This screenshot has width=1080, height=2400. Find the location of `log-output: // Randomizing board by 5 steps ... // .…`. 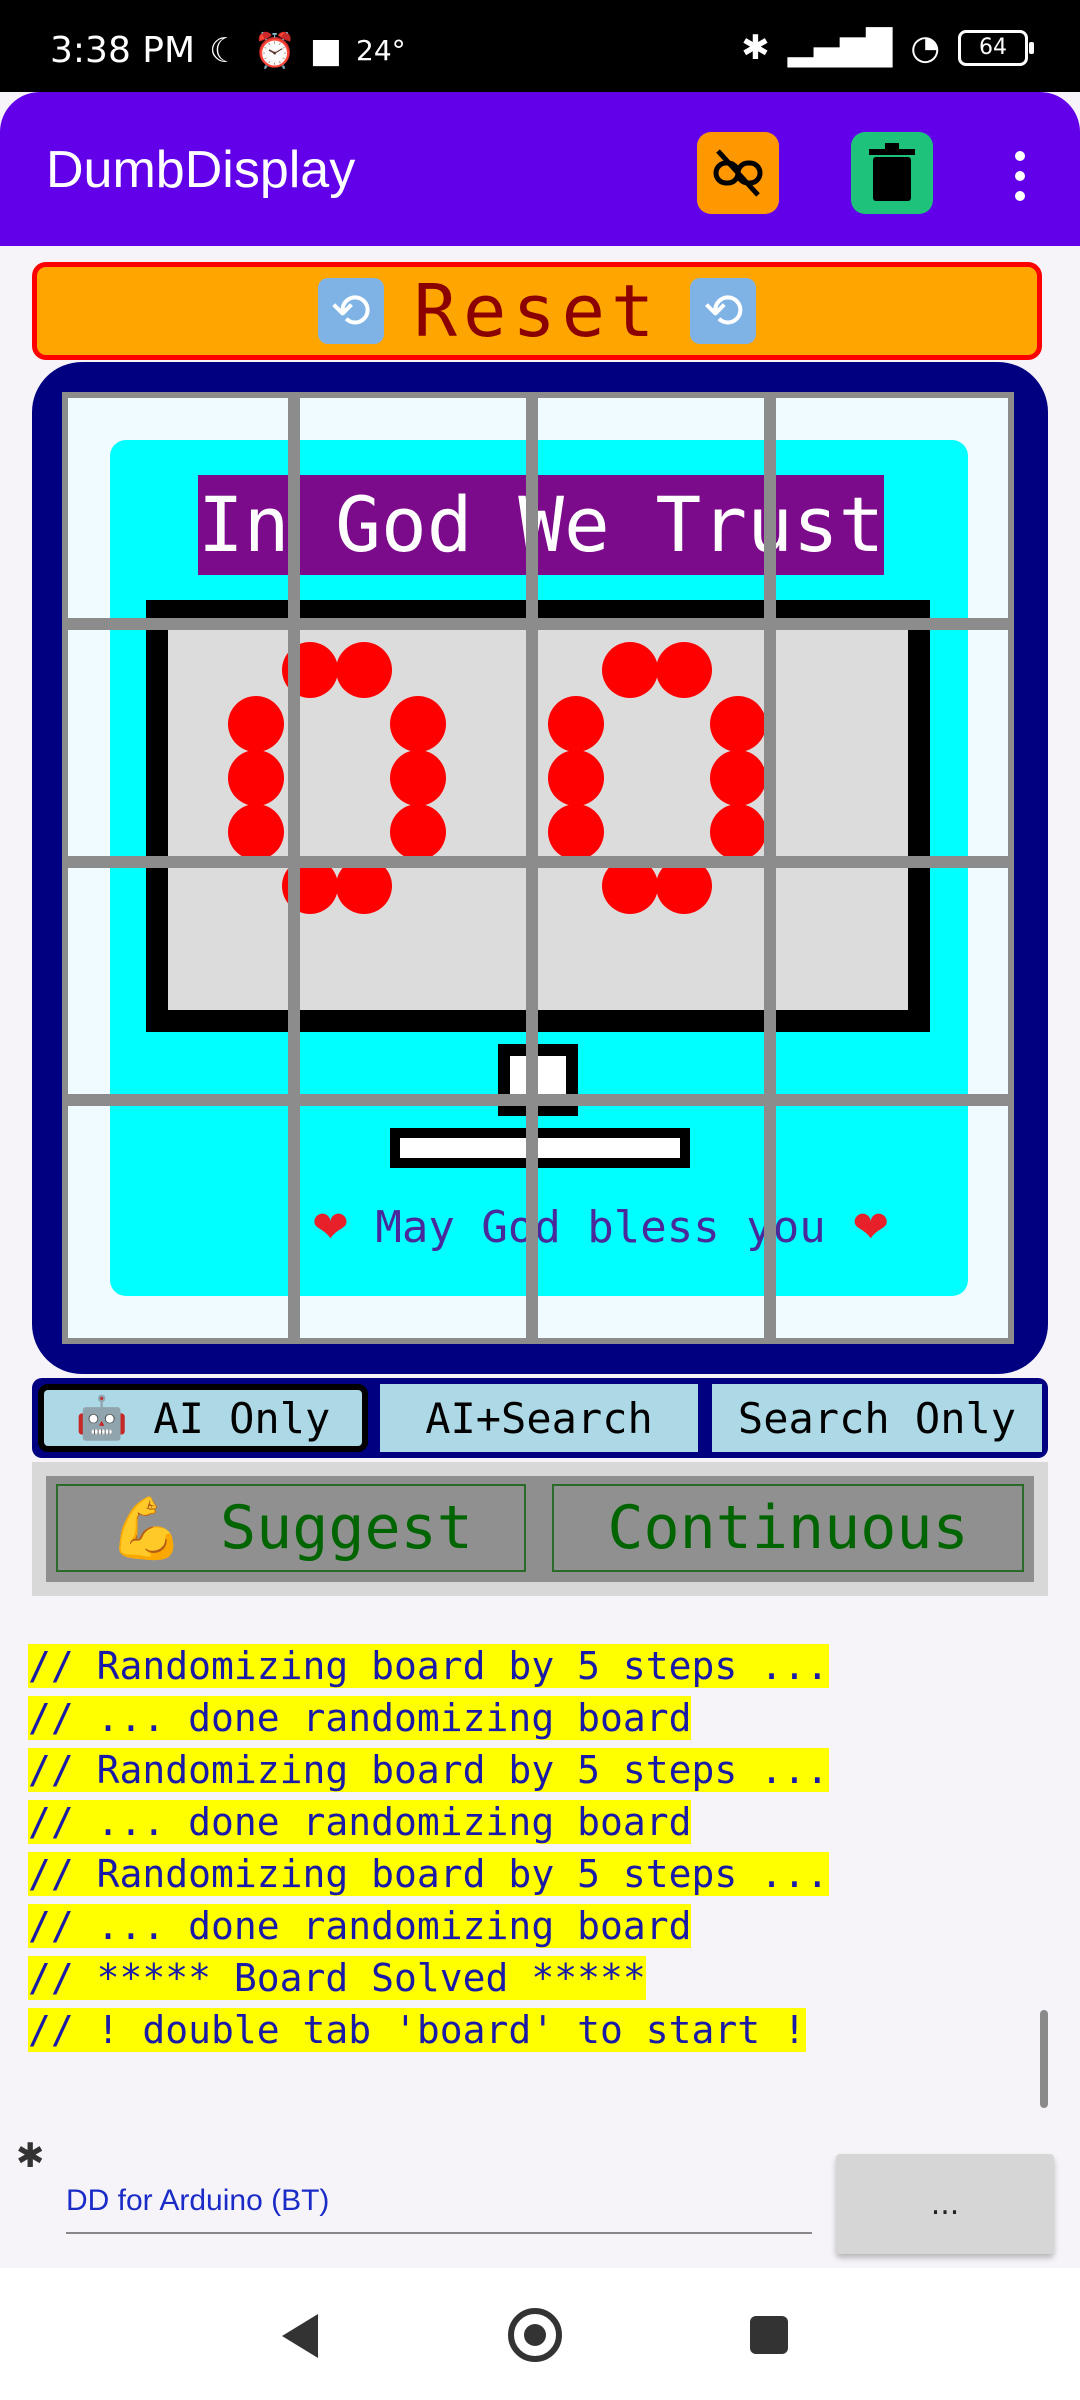

log-output: // Randomizing board by 5 steps ... // .… is located at coordinates (428, 1848).